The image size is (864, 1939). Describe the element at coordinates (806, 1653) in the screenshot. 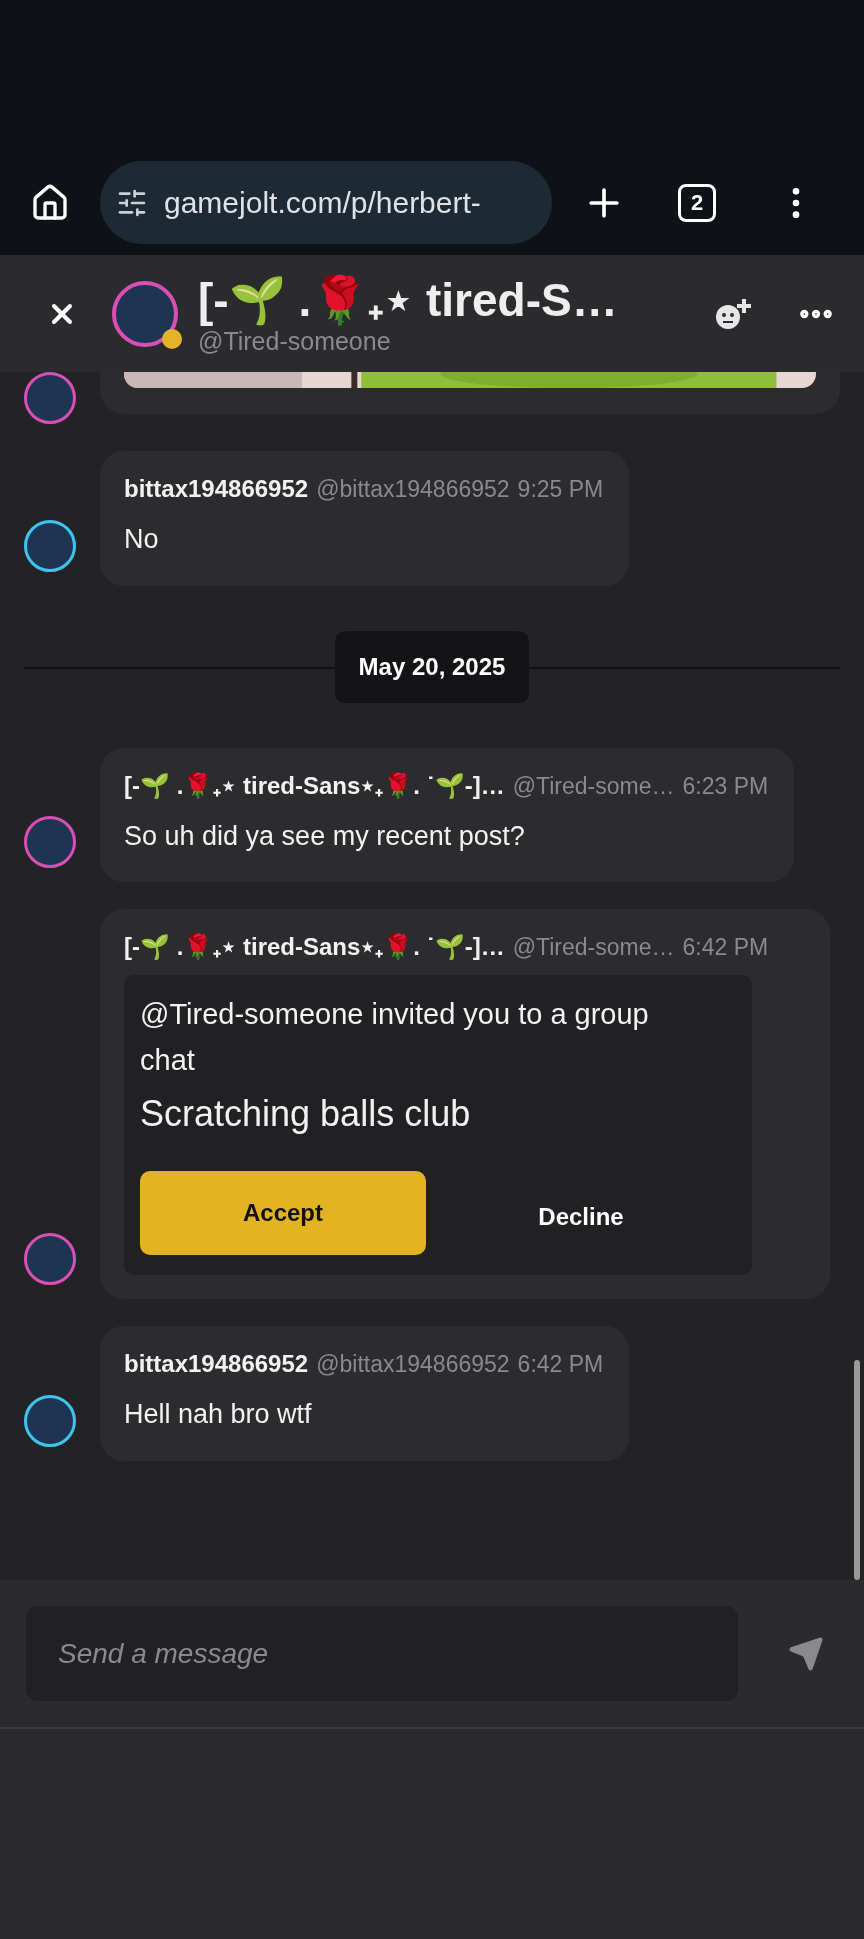

I see `send-icon` at that location.